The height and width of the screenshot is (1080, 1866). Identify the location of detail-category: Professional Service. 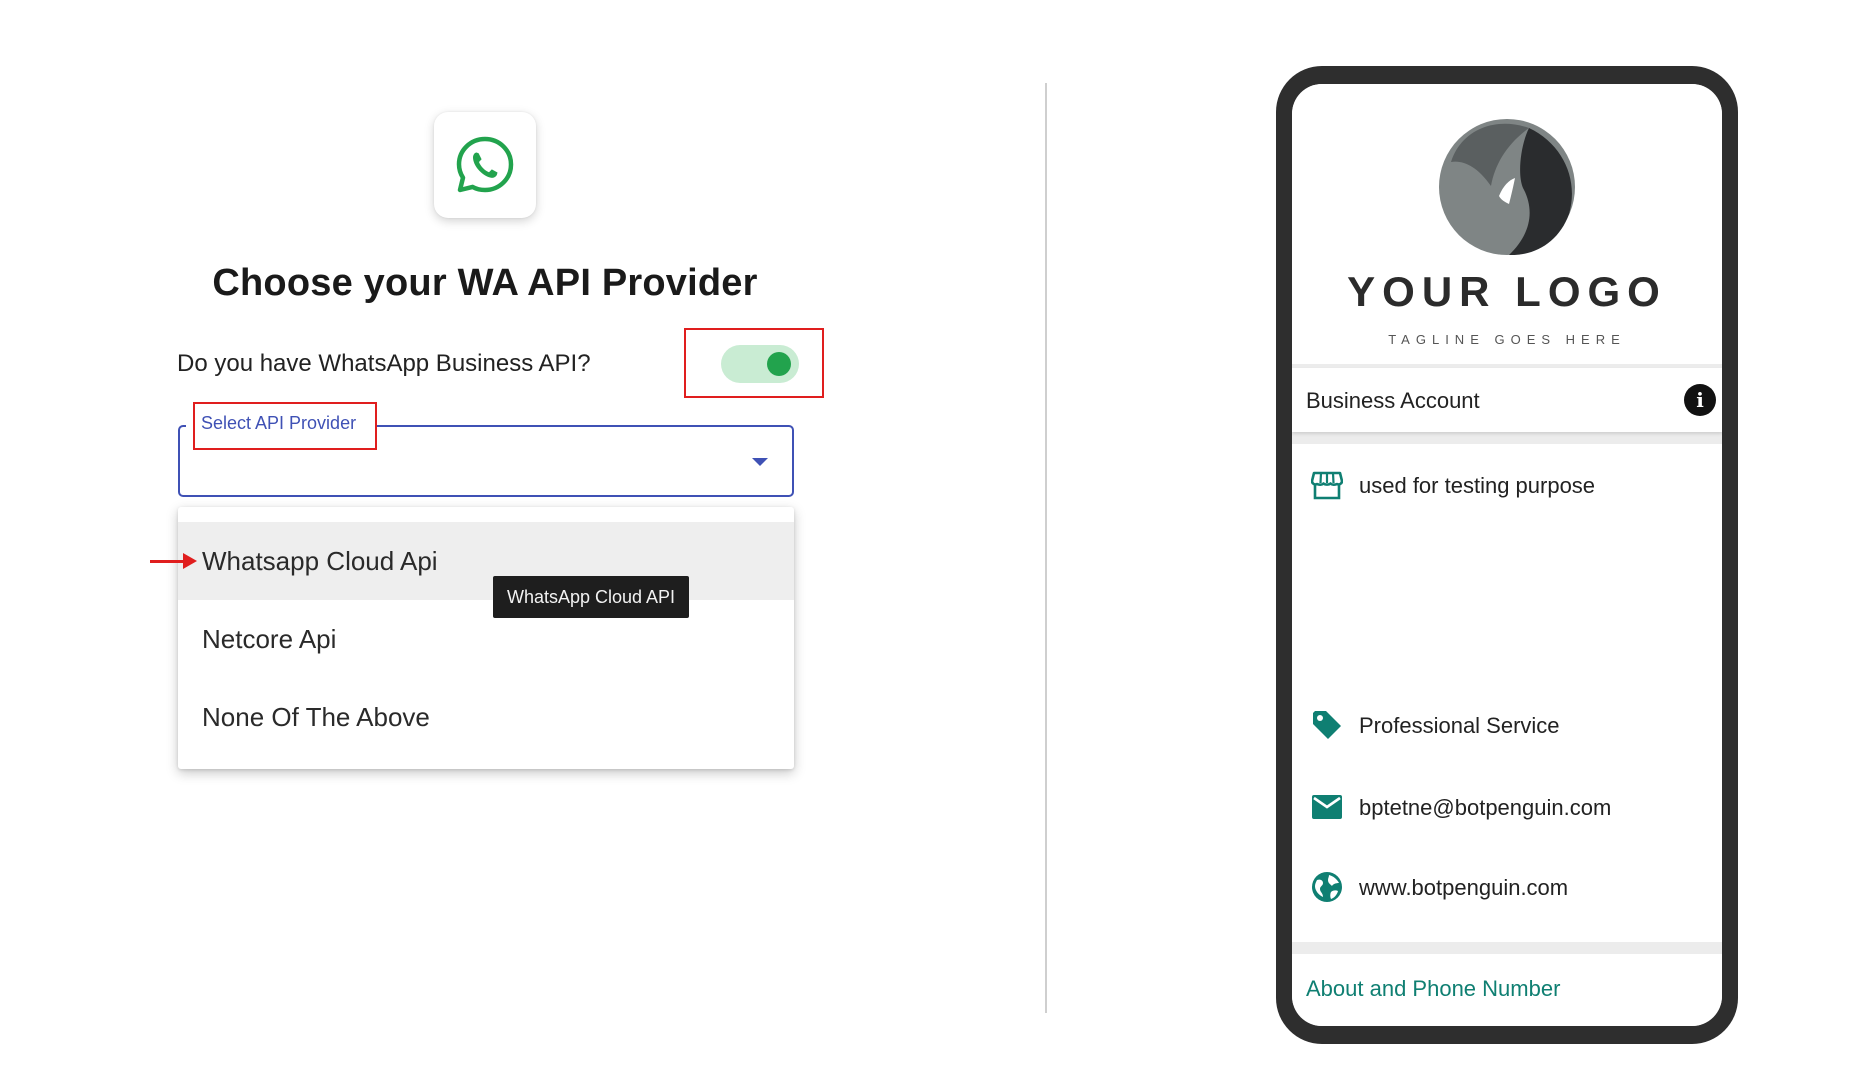
(1459, 725).